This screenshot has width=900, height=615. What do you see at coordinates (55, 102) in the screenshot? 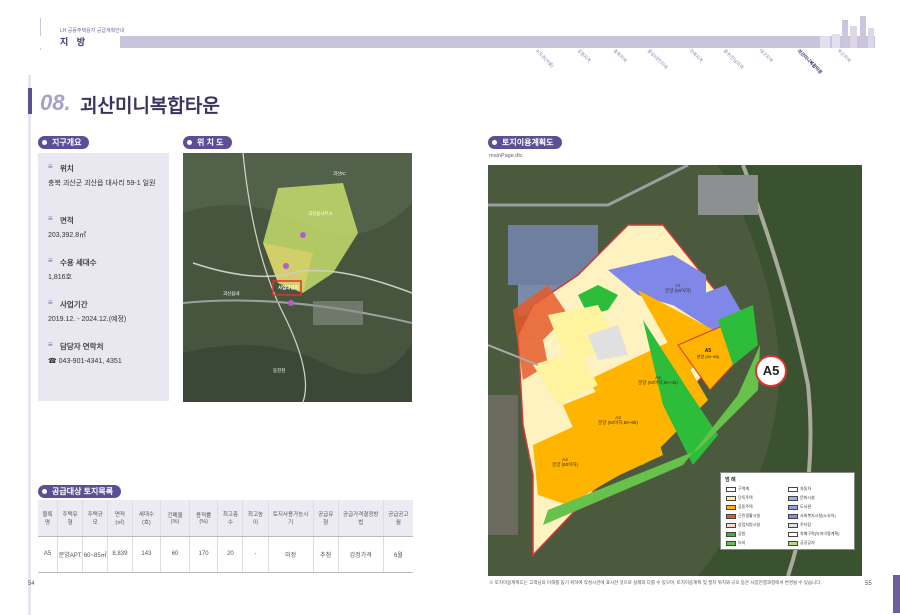
I see `section-number: 08.` at bounding box center [55, 102].